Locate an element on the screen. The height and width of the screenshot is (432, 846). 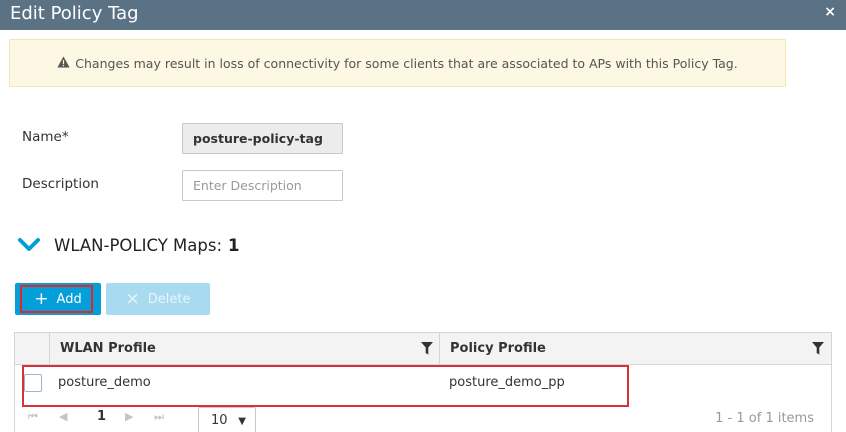
row-highlight is located at coordinates (325, 386).